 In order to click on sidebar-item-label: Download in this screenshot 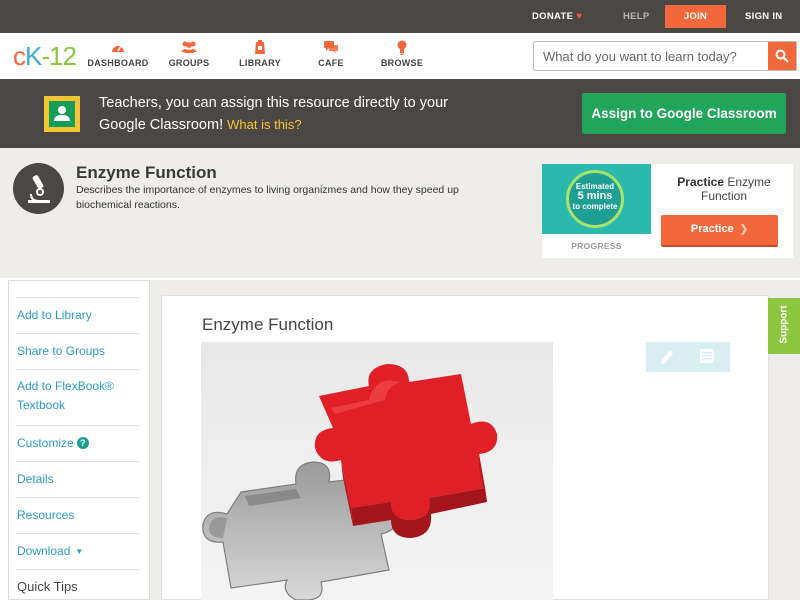, I will do `click(44, 551)`.